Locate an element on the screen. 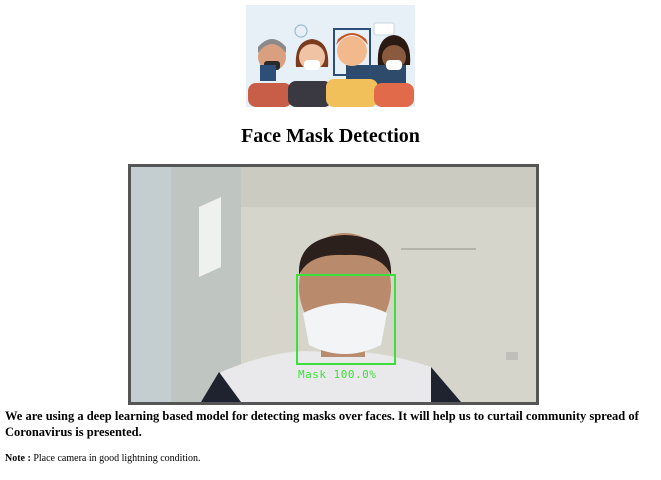 The width and height of the screenshot is (661, 480). banner-illustration is located at coordinates (330, 56).